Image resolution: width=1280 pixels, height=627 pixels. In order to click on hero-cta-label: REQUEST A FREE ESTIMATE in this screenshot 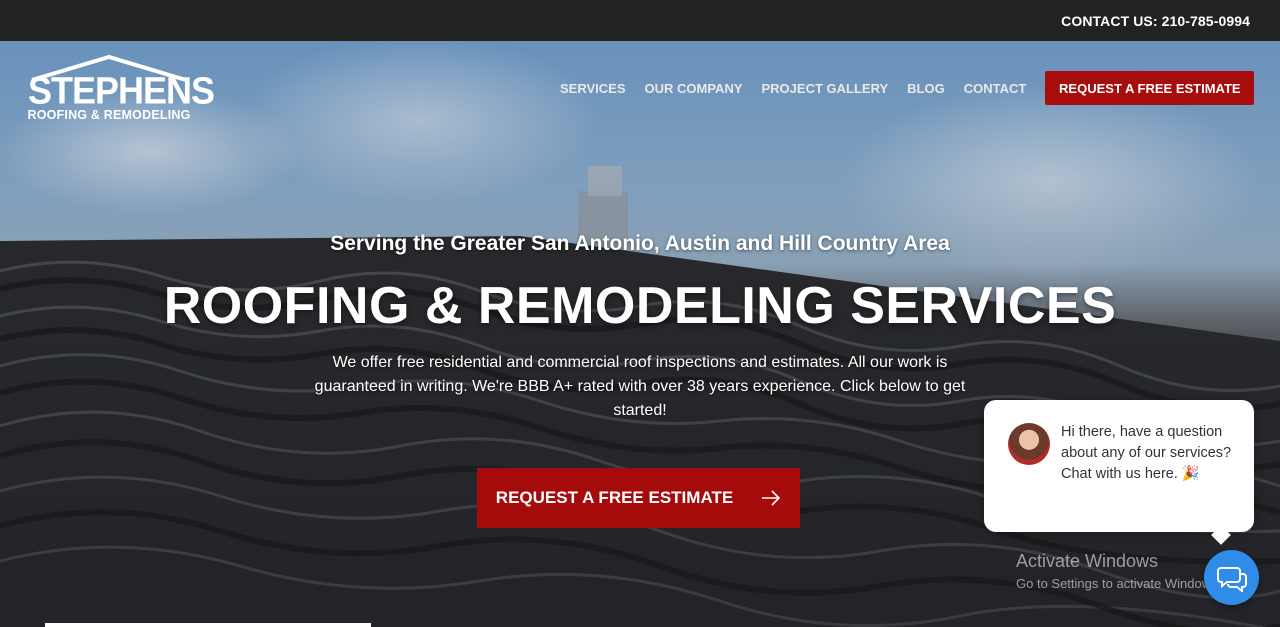, I will do `click(614, 497)`.